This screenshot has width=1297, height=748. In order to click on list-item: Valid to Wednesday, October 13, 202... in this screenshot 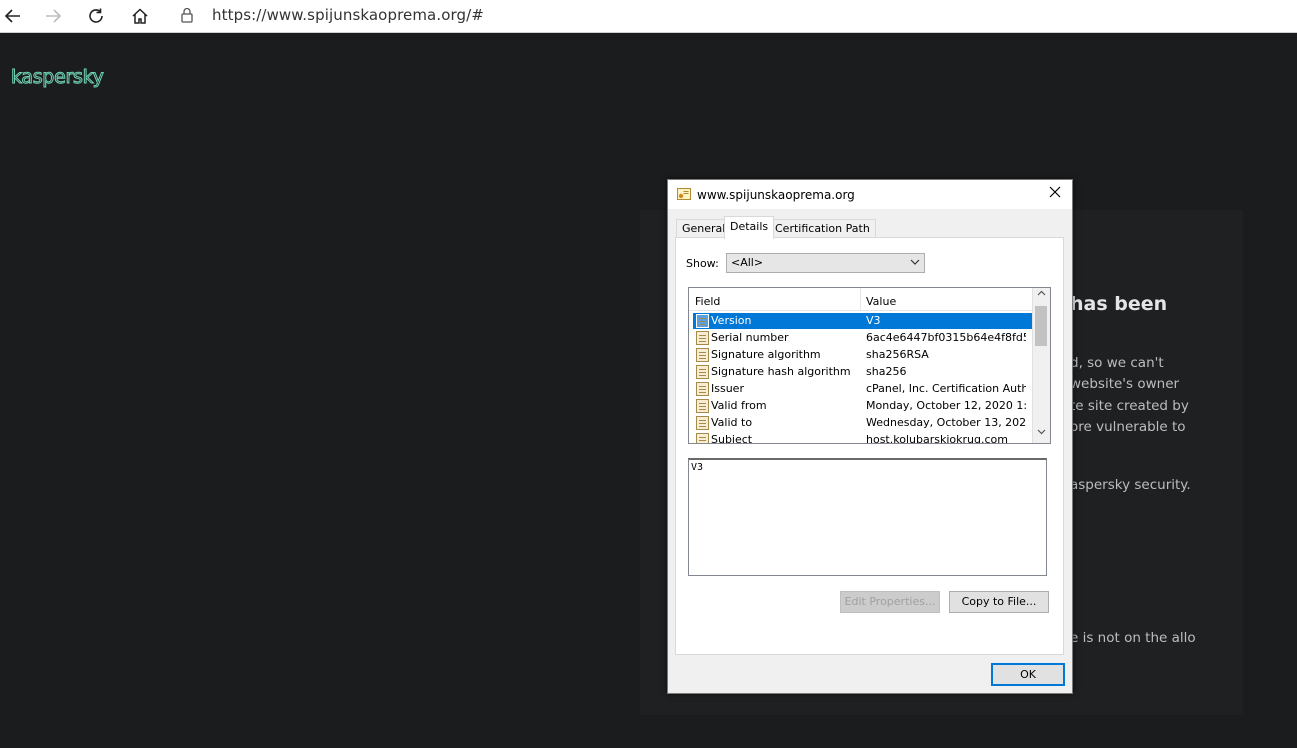, I will do `click(862, 423)`.